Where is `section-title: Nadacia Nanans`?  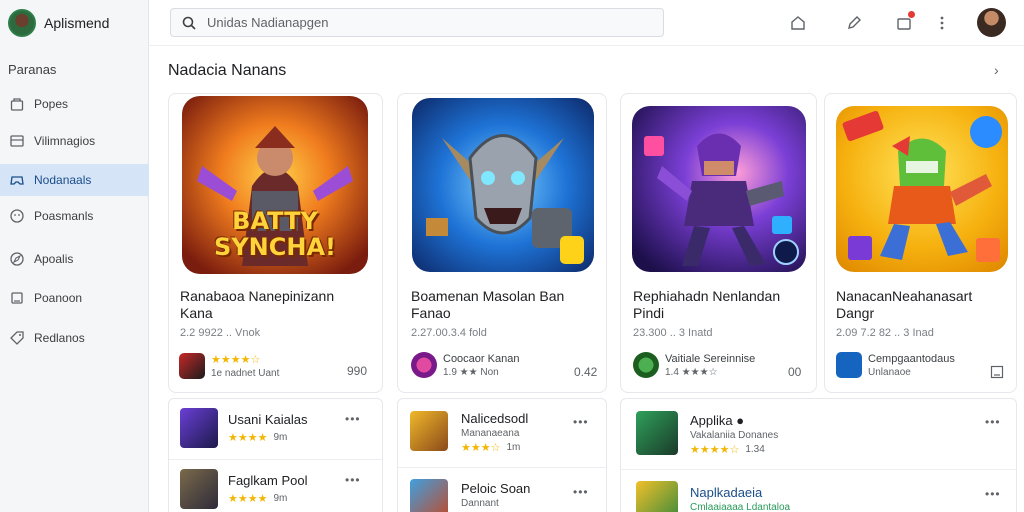
section-title: Nadacia Nanans is located at coordinates (227, 70).